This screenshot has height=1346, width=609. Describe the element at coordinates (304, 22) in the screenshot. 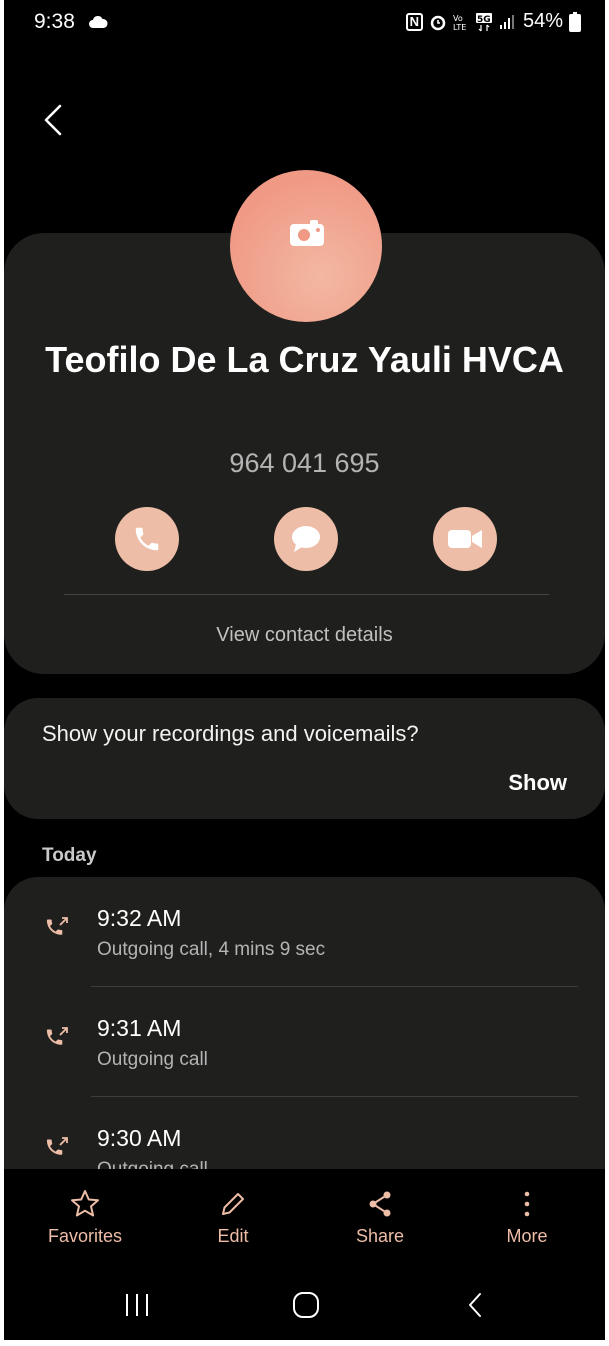

I see `status-bar: 9:38 N Vo LTE 5G 54%` at that location.